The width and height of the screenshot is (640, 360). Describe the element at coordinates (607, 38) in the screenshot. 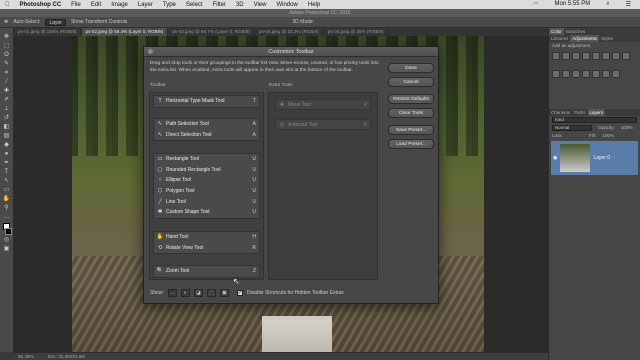

I see `tab-styles: Styles` at that location.